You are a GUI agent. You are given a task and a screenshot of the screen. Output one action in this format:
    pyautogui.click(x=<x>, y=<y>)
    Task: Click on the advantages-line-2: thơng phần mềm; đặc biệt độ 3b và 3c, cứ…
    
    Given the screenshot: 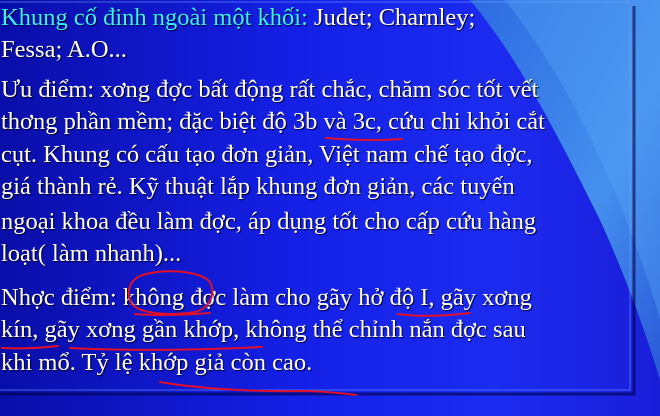 What is the action you would take?
    pyautogui.click(x=273, y=121)
    